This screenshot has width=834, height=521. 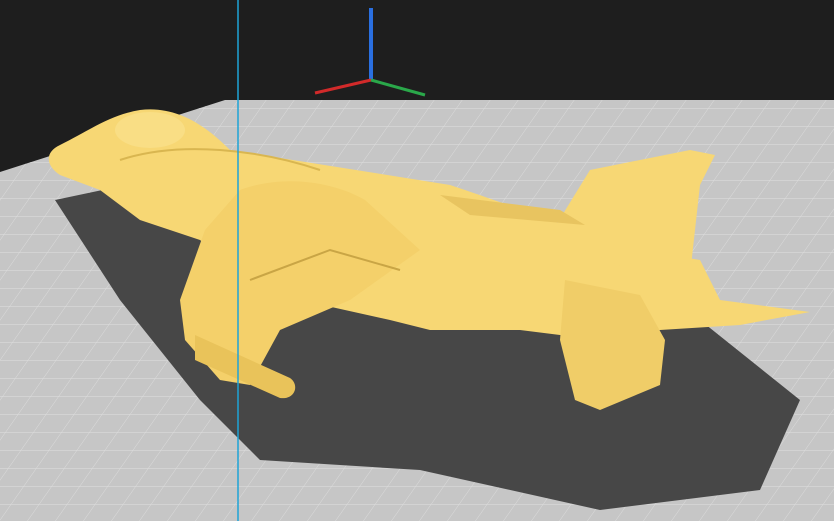 I want to click on x-axis, so click(x=343, y=86).